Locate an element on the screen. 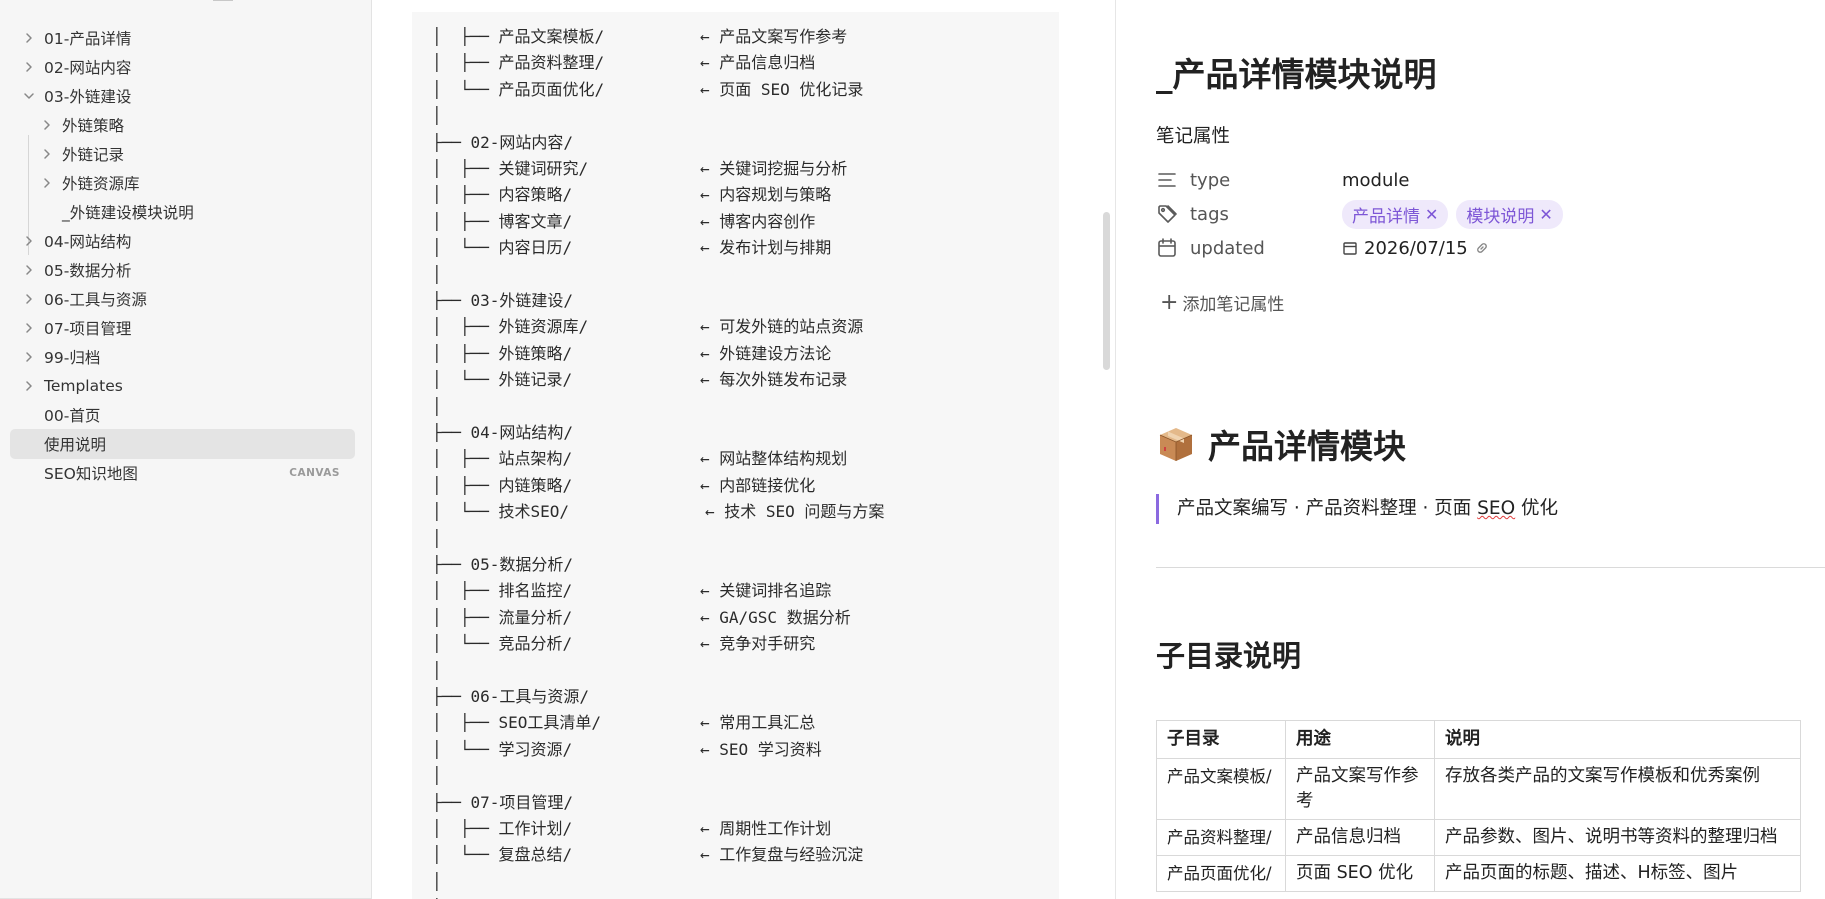  note-title: _产品详情模块说明 is located at coordinates (1296, 72).